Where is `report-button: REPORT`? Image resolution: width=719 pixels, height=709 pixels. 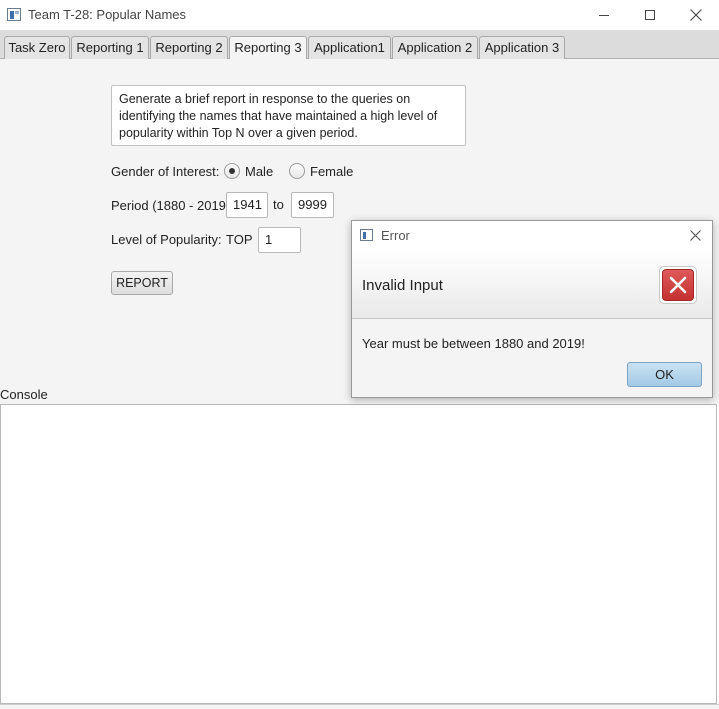 report-button: REPORT is located at coordinates (142, 283).